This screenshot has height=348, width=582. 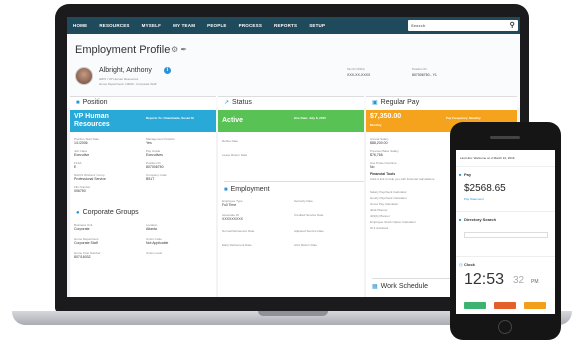 What do you see at coordinates (384, 204) in the screenshot?
I see `tool-link: Gross Pay Calculator` at bounding box center [384, 204].